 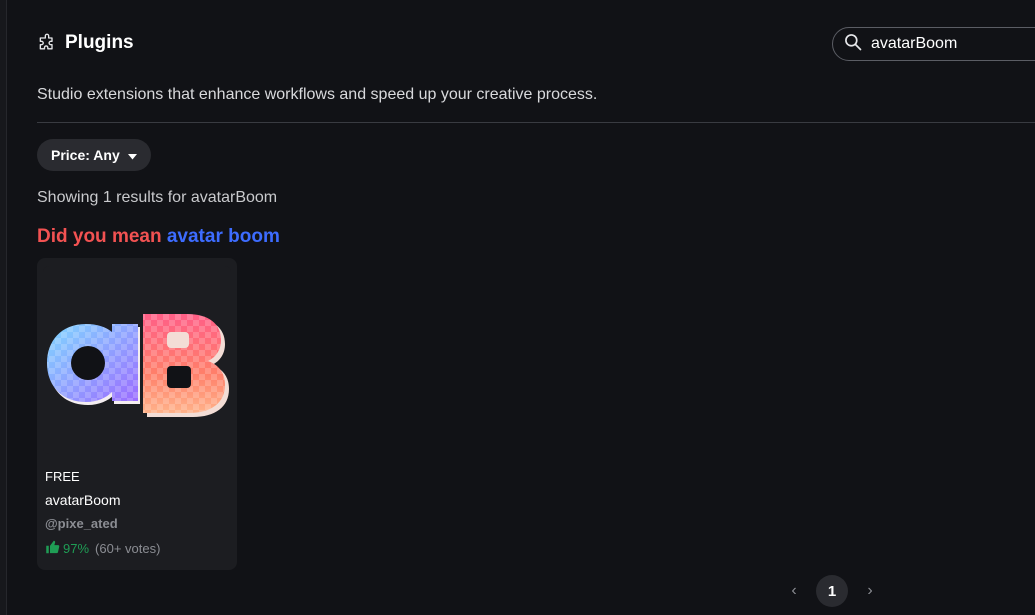 I want to click on plugin-thumbnail, so click(x=137, y=360).